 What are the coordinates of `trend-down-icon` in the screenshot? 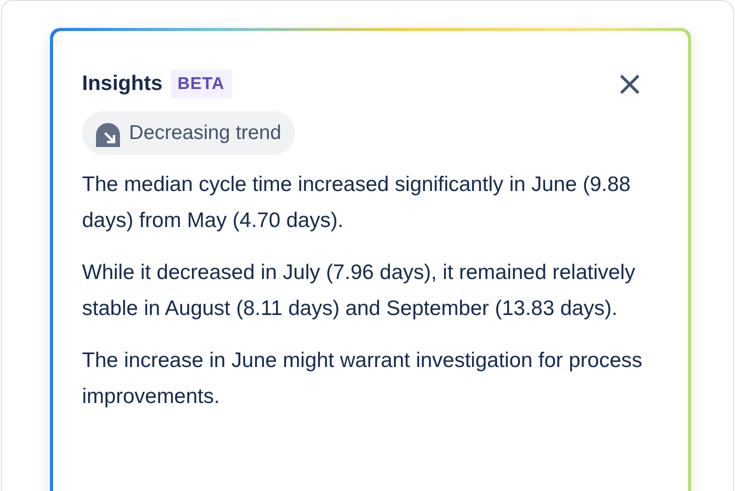 It's located at (108, 135).